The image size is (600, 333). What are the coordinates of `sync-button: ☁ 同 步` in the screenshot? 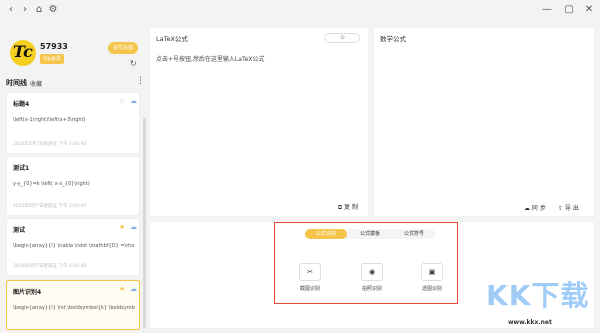 It's located at (535, 207).